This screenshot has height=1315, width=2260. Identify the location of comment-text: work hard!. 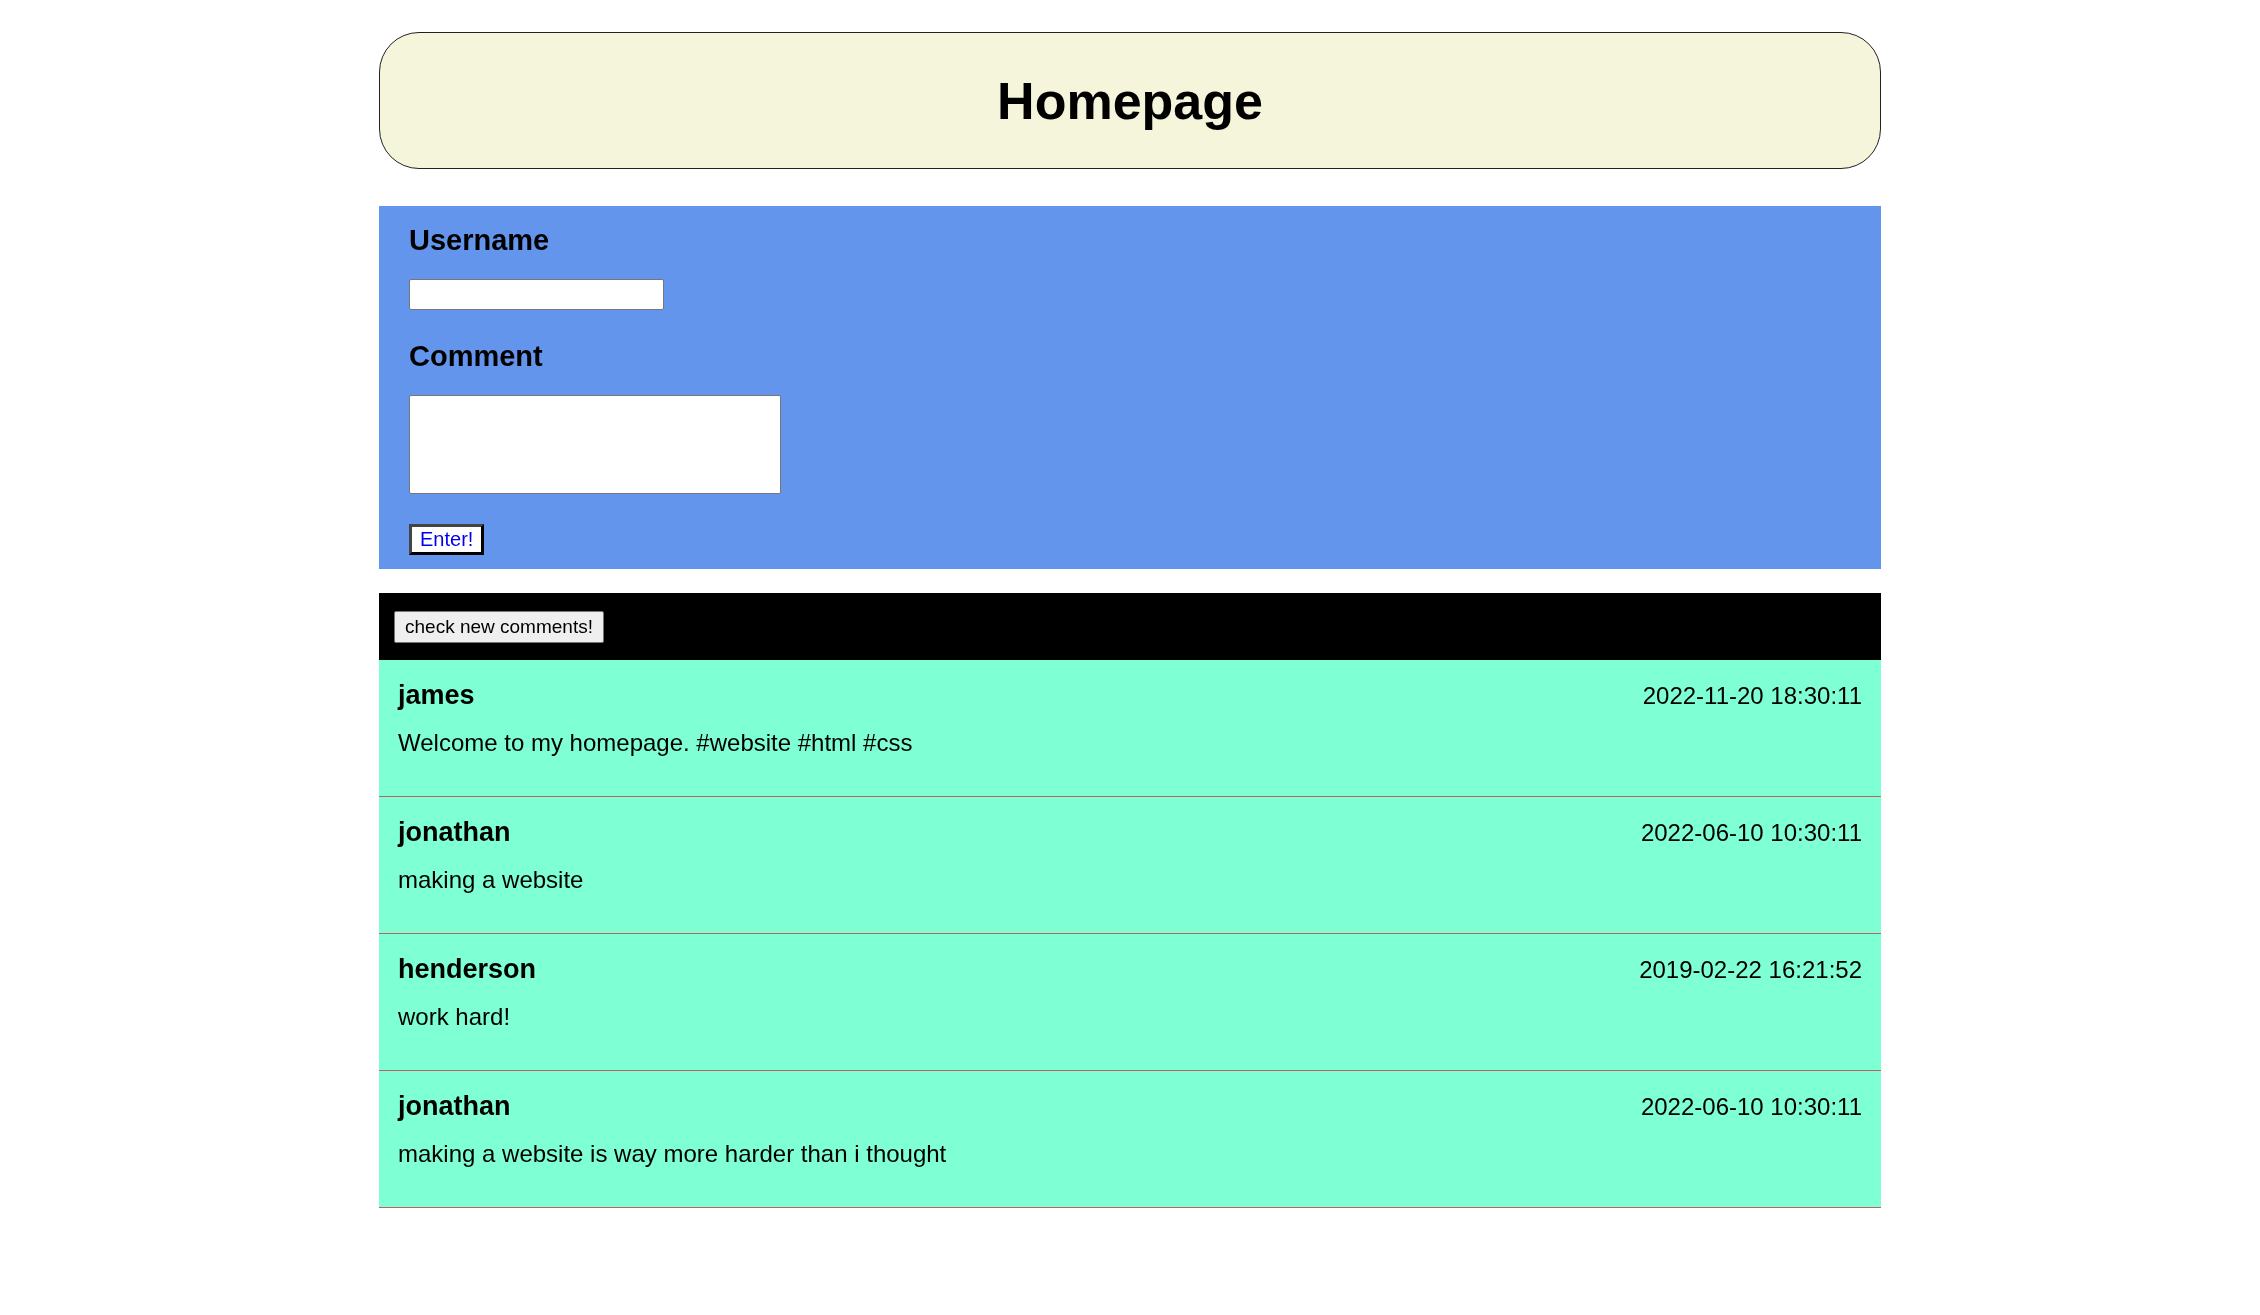
(455, 1017).